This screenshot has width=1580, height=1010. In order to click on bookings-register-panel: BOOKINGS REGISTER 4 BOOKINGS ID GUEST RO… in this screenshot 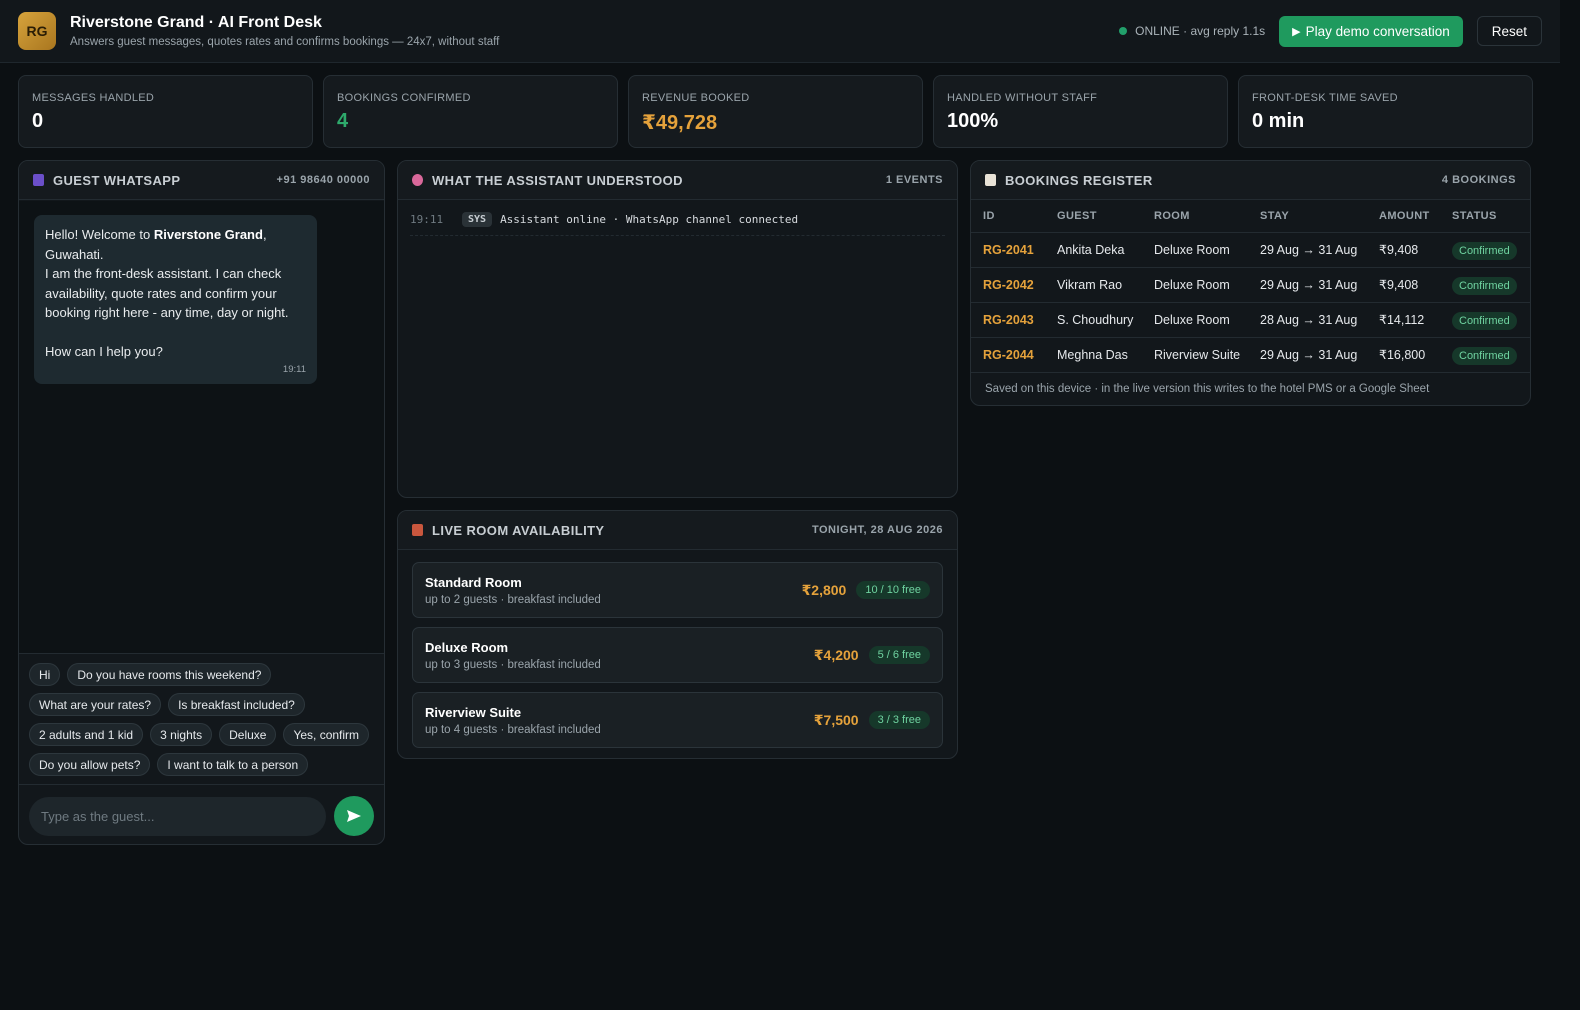, I will do `click(1250, 283)`.